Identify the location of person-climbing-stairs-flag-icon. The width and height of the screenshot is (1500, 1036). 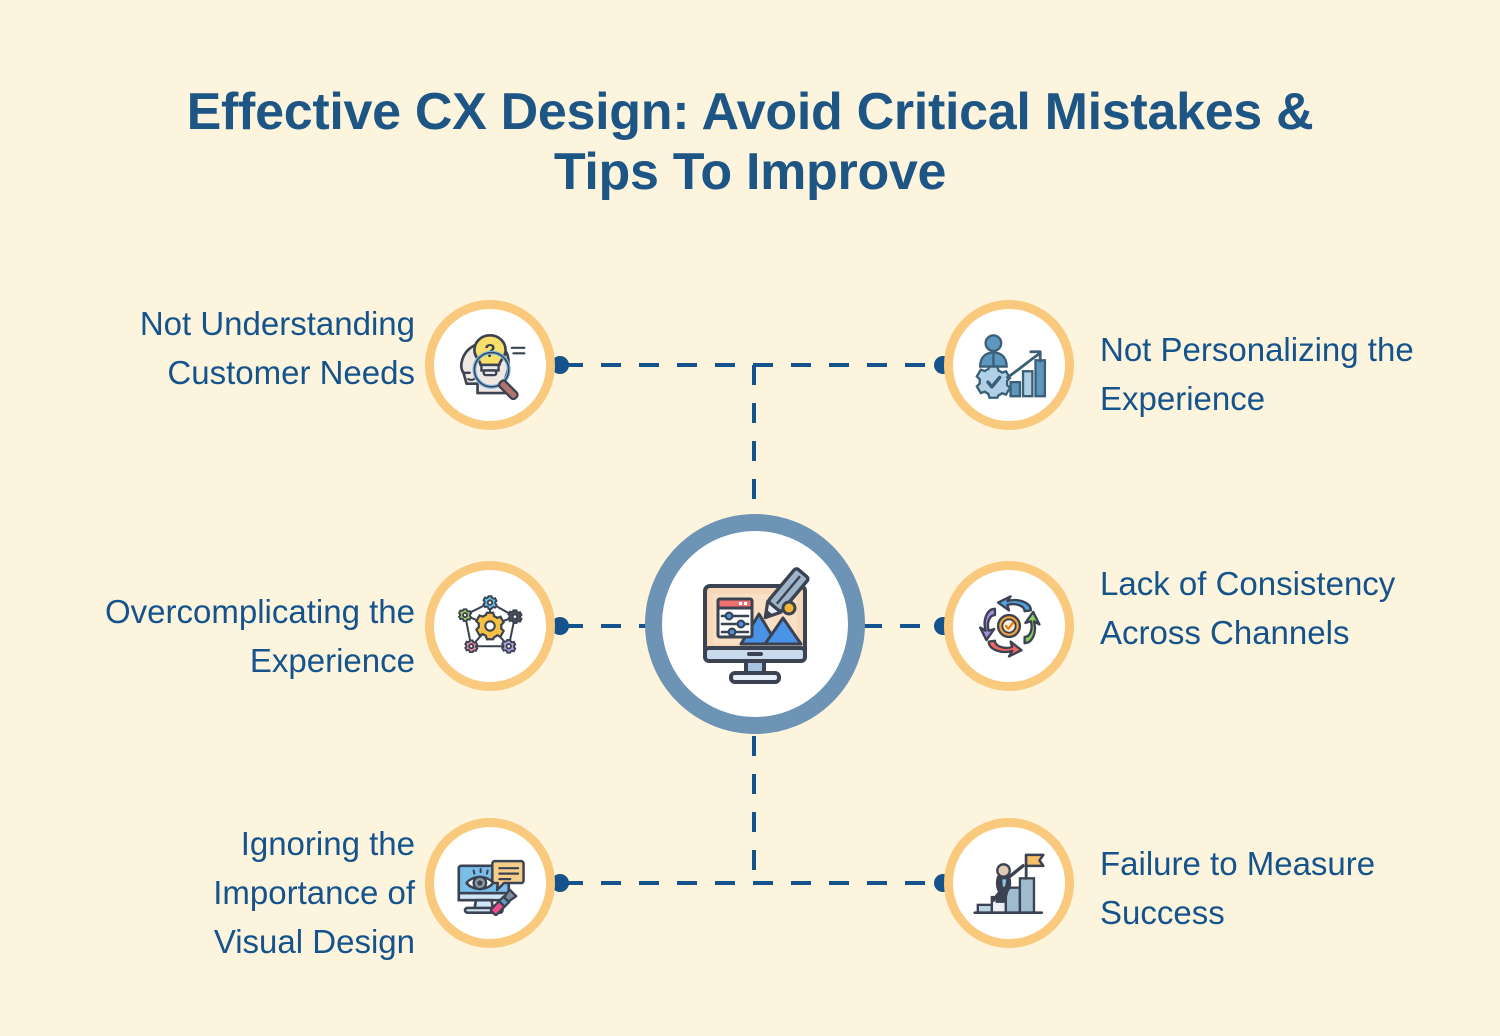
(1009, 883).